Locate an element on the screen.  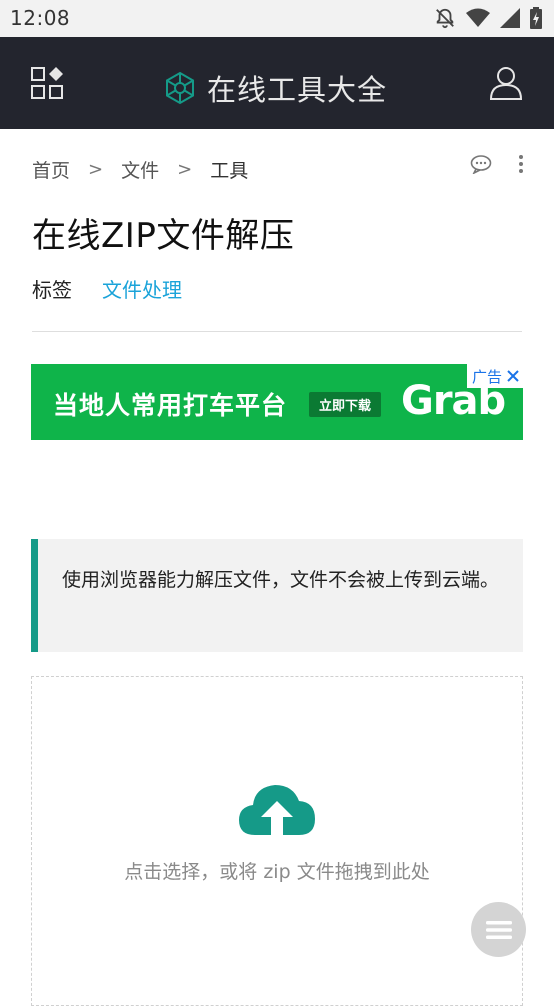
brand: 在线工具大全 is located at coordinates (275, 88).